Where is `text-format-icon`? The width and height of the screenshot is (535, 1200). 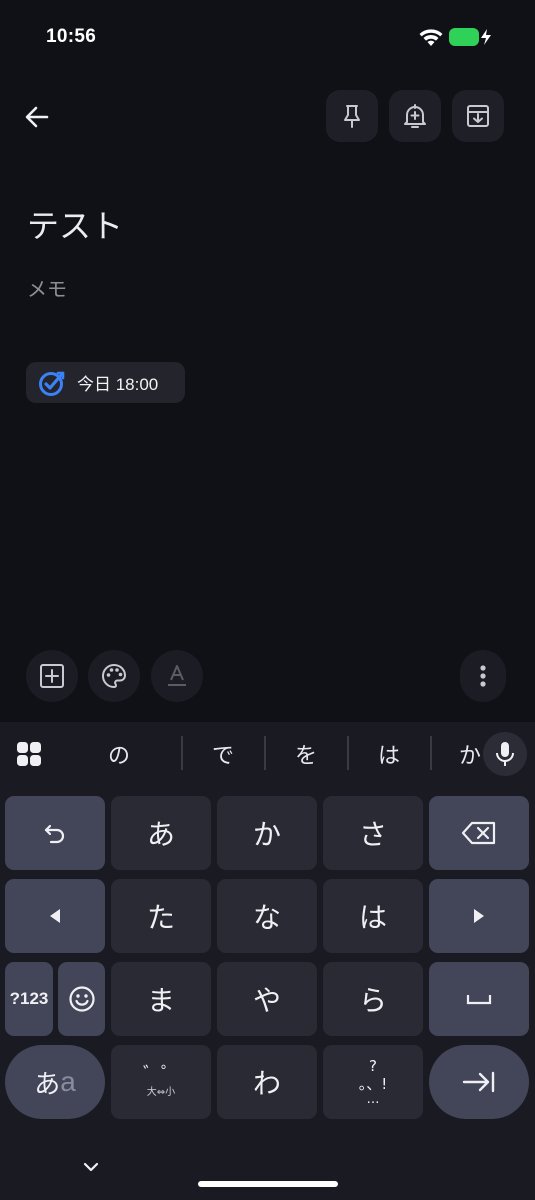
text-format-icon is located at coordinates (177, 675).